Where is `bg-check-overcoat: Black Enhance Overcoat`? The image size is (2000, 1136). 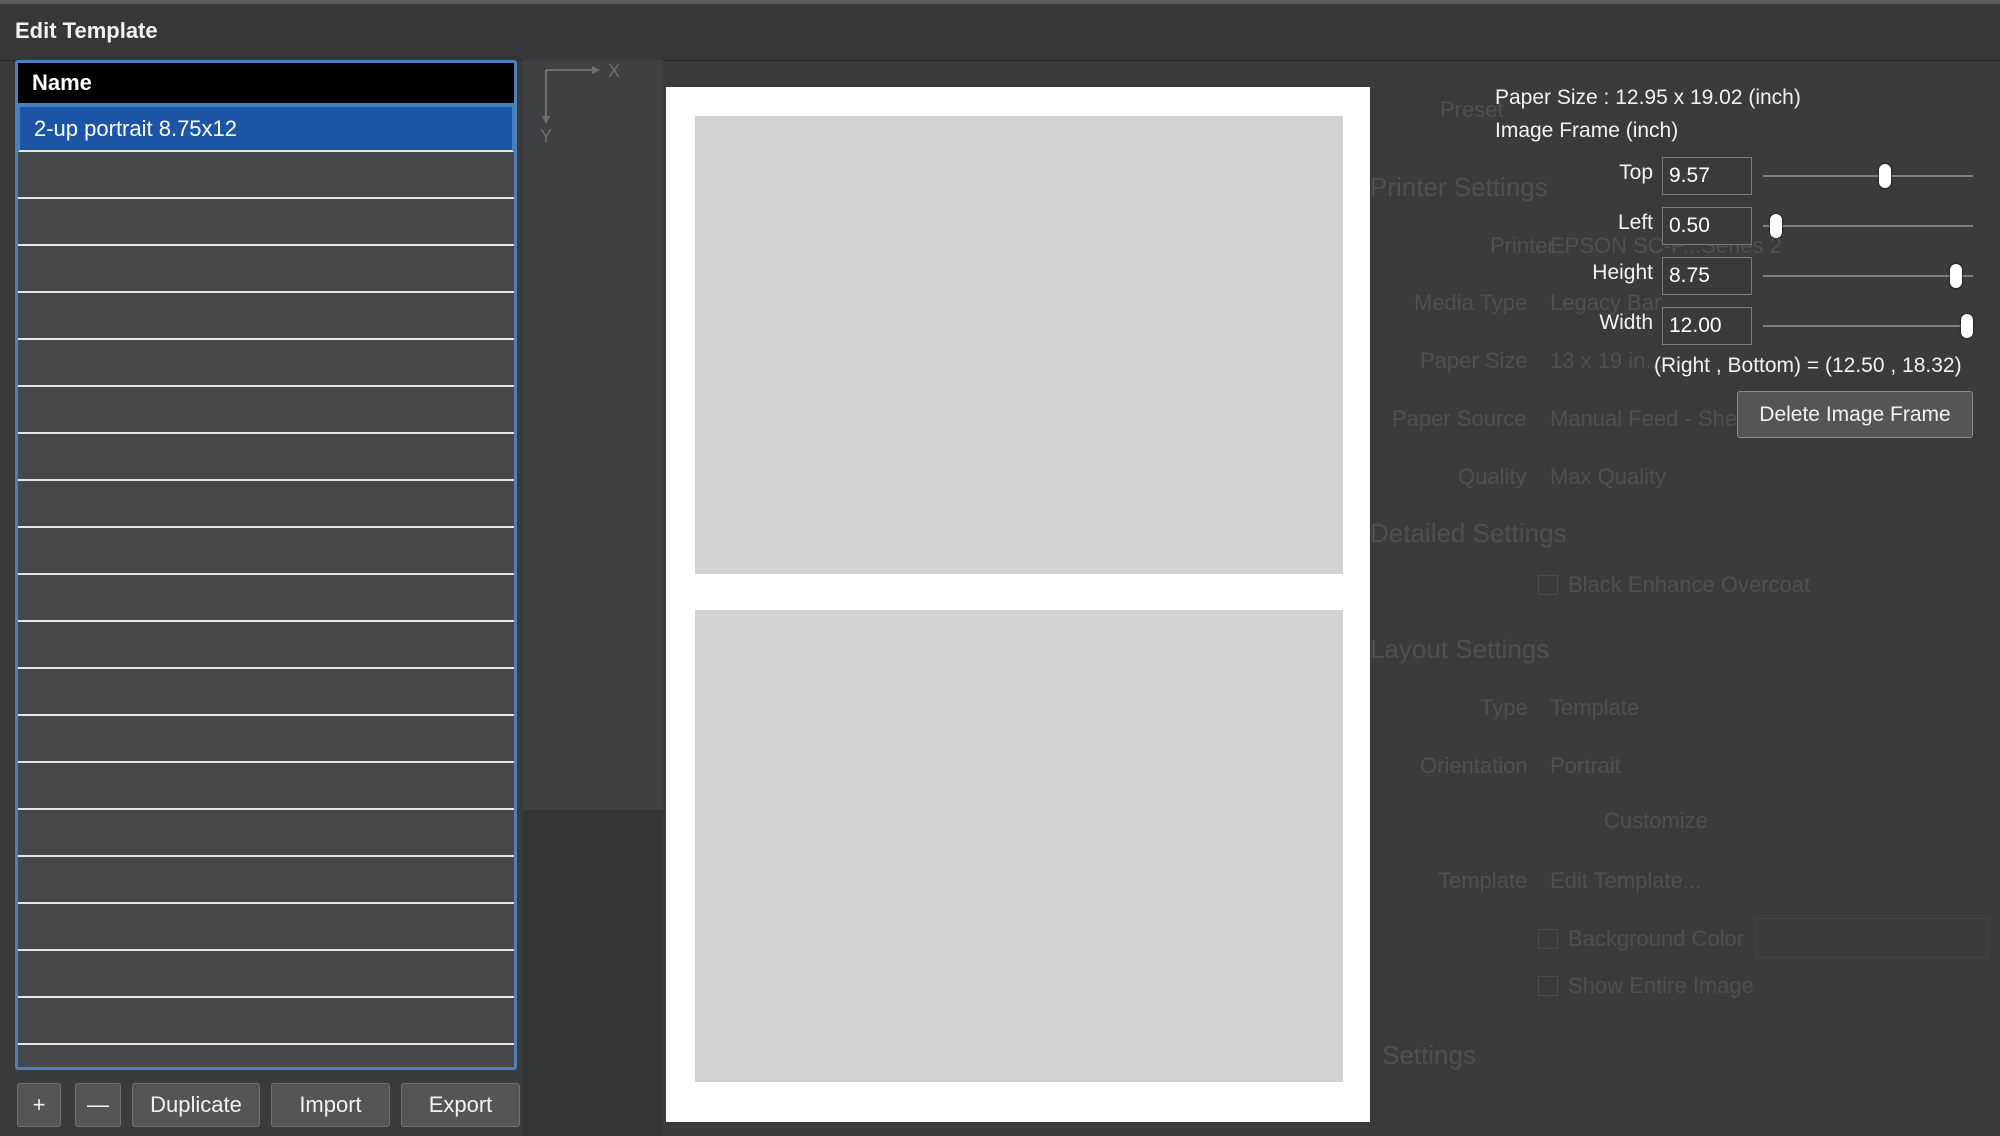 bg-check-overcoat: Black Enhance Overcoat is located at coordinates (1689, 584).